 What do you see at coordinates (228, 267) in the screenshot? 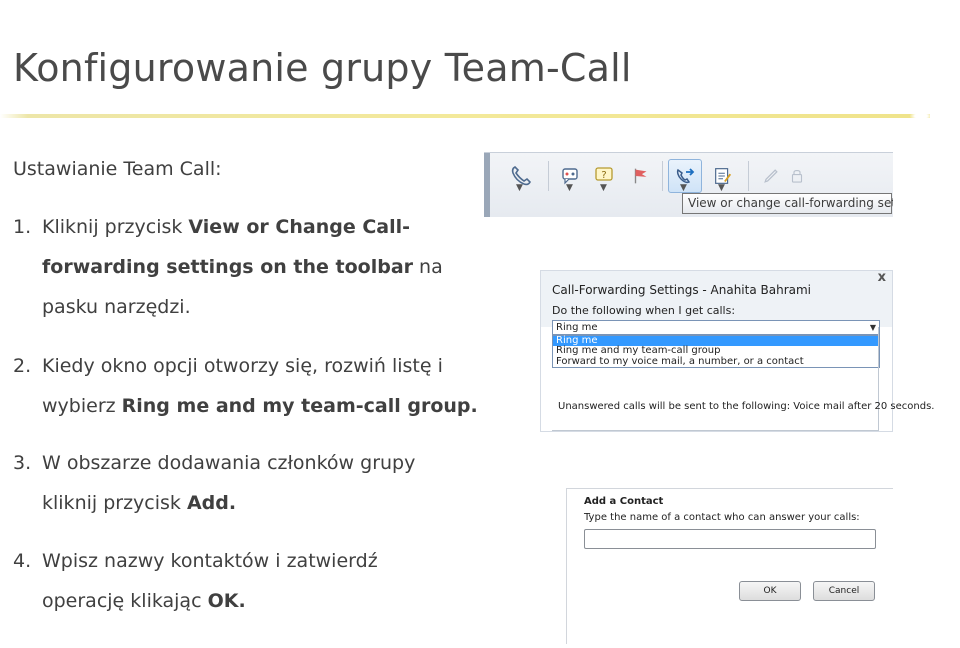
I see `step-bold-text: forwarding settings on the toolbar` at bounding box center [228, 267].